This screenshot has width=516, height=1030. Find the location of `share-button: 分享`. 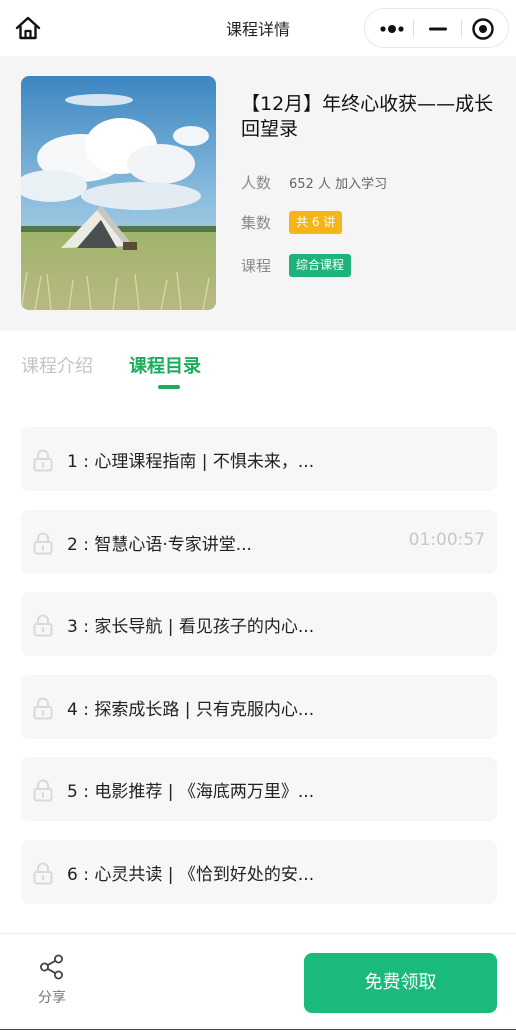

share-button: 分享 is located at coordinates (52, 980).